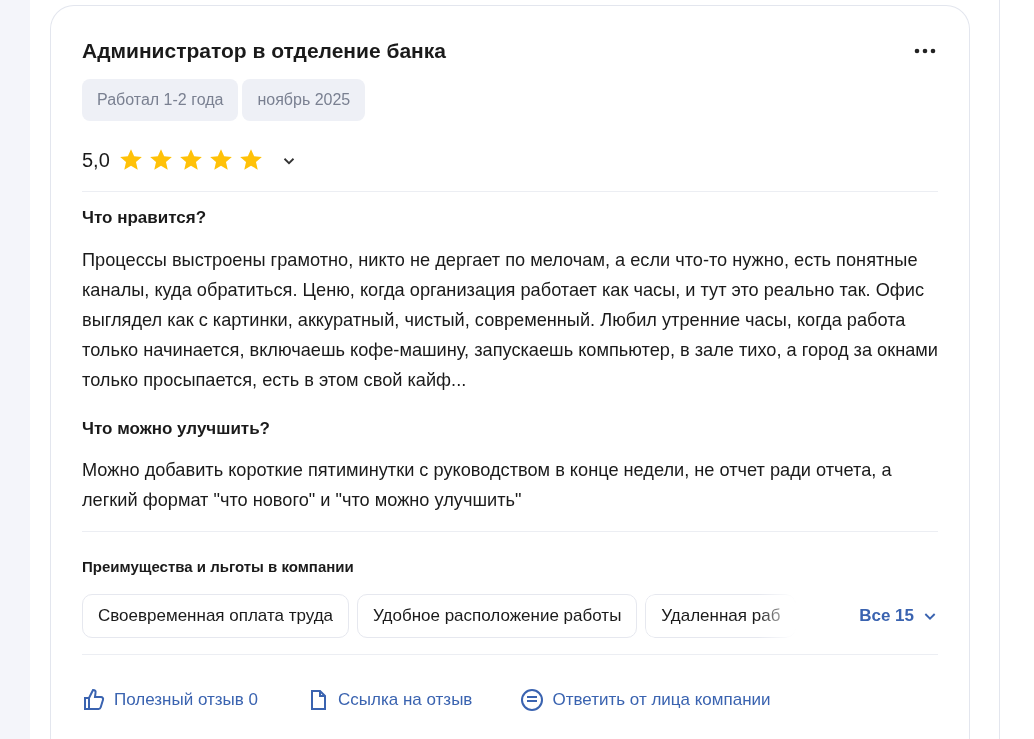  What do you see at coordinates (925, 50) in the screenshot?
I see `more-options-icon` at bounding box center [925, 50].